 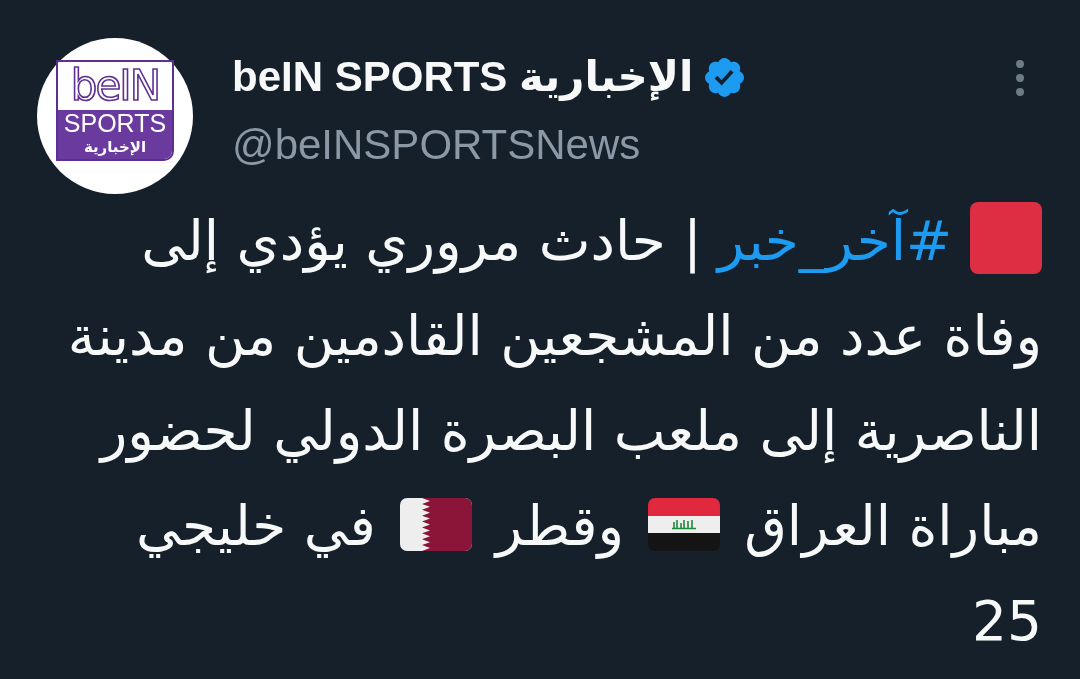 What do you see at coordinates (115, 85) in the screenshot?
I see `logo-wordmark: beIN` at bounding box center [115, 85].